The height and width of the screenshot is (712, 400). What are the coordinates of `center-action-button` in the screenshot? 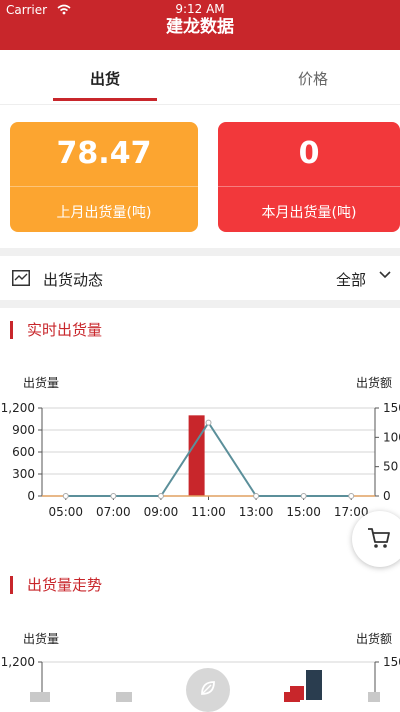 It's located at (208, 690).